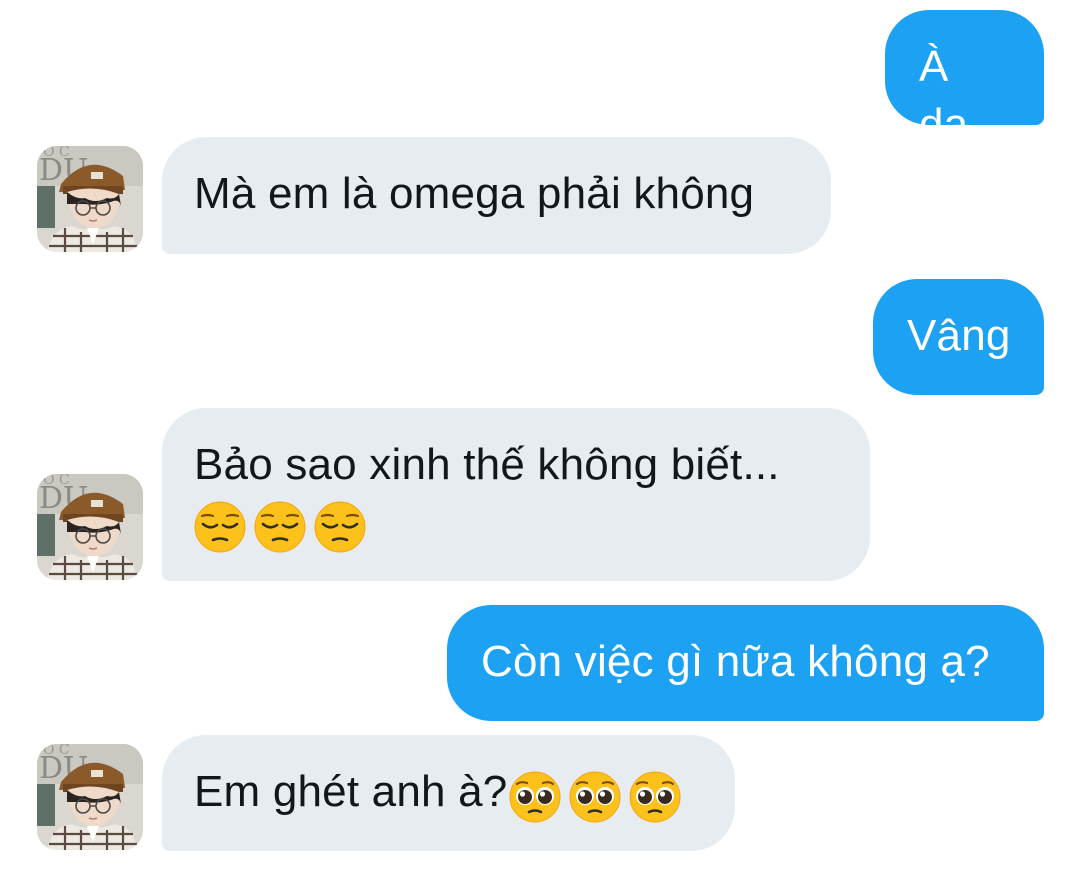  Describe the element at coordinates (735, 661) in the screenshot. I see `message-text: Còn việc gì nữa không ạ?` at that location.